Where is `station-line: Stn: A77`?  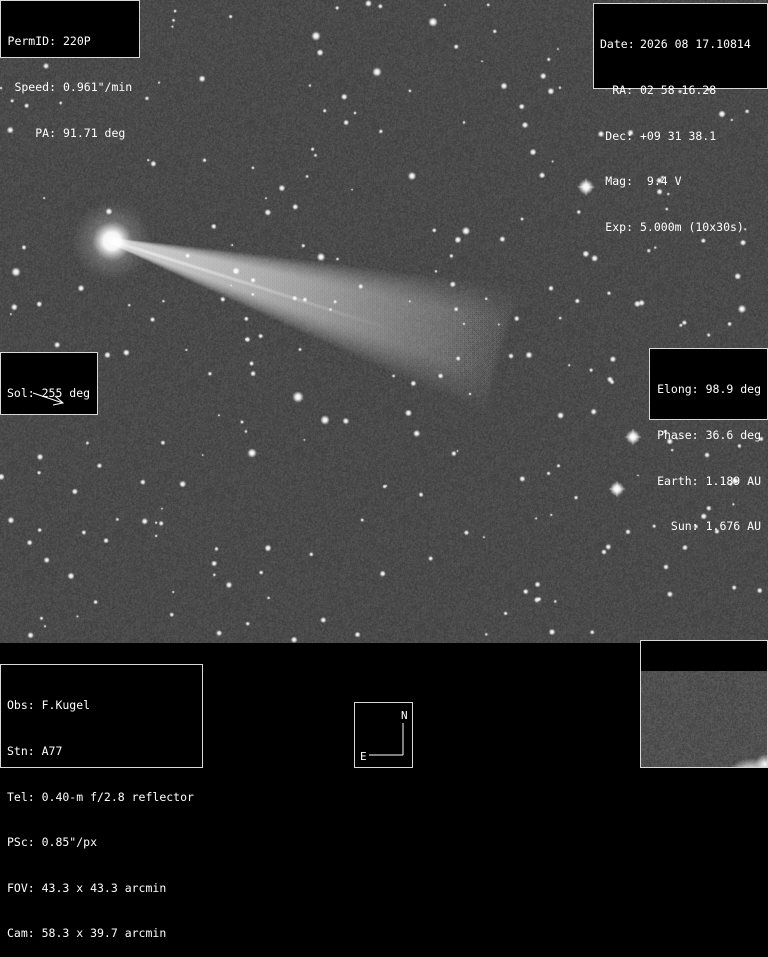
station-line: Stn: A77 is located at coordinates (35, 751).